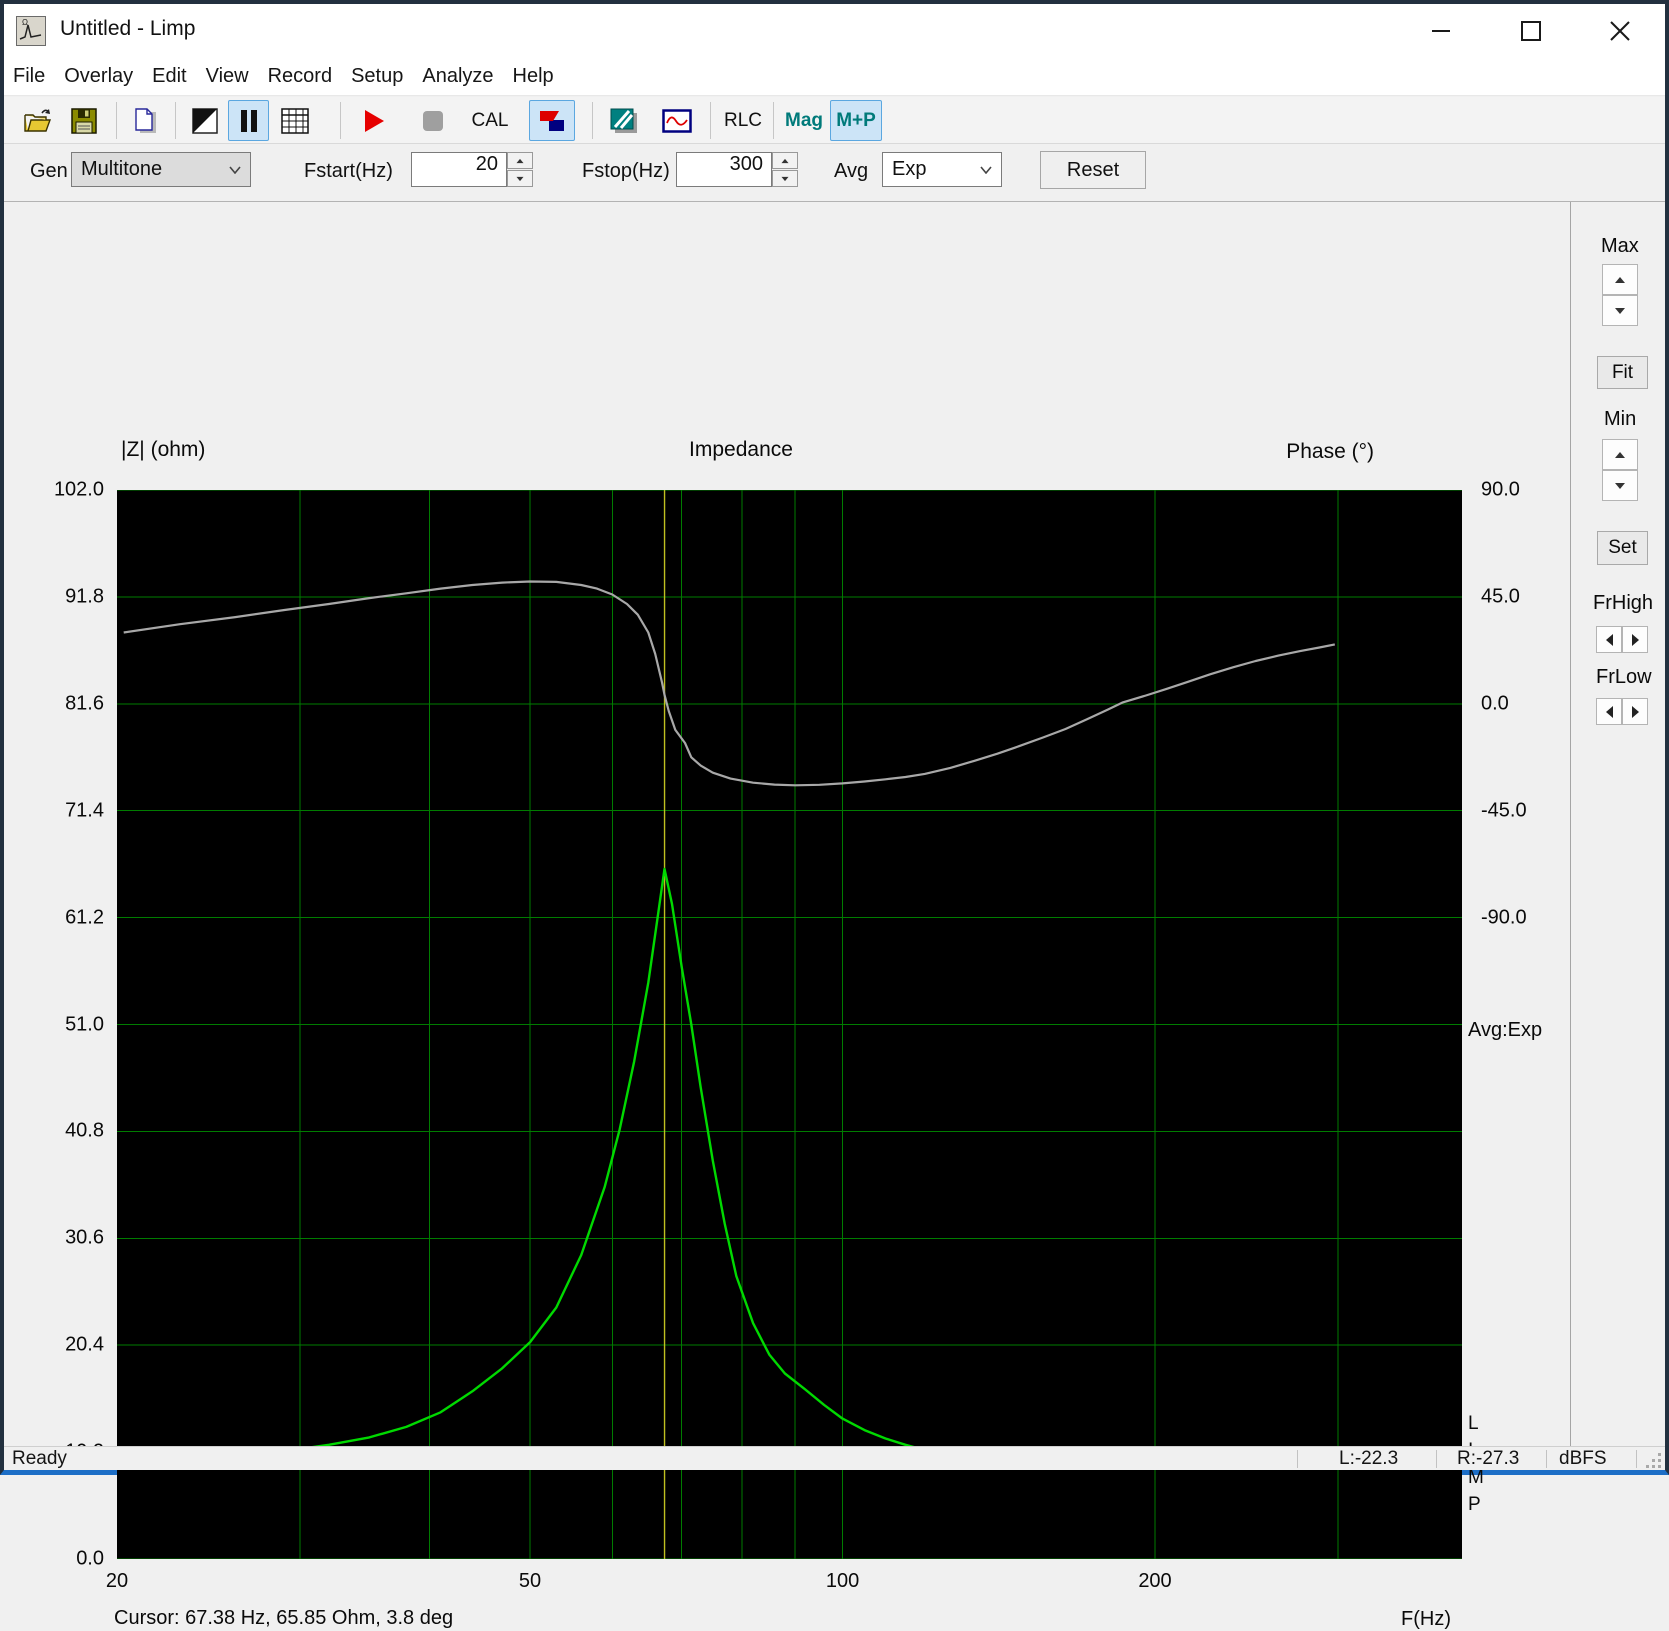  I want to click on copy-icon, so click(145, 120).